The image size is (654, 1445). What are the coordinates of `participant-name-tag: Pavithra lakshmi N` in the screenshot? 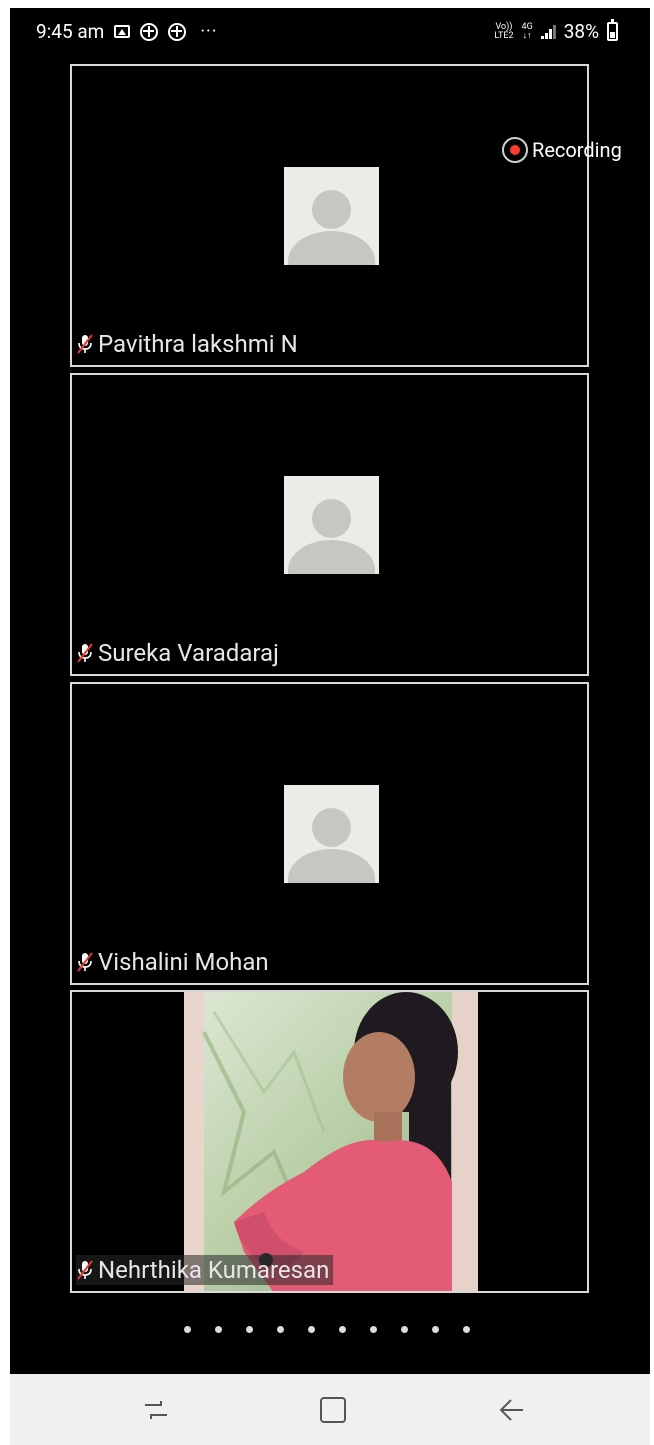 It's located at (187, 344).